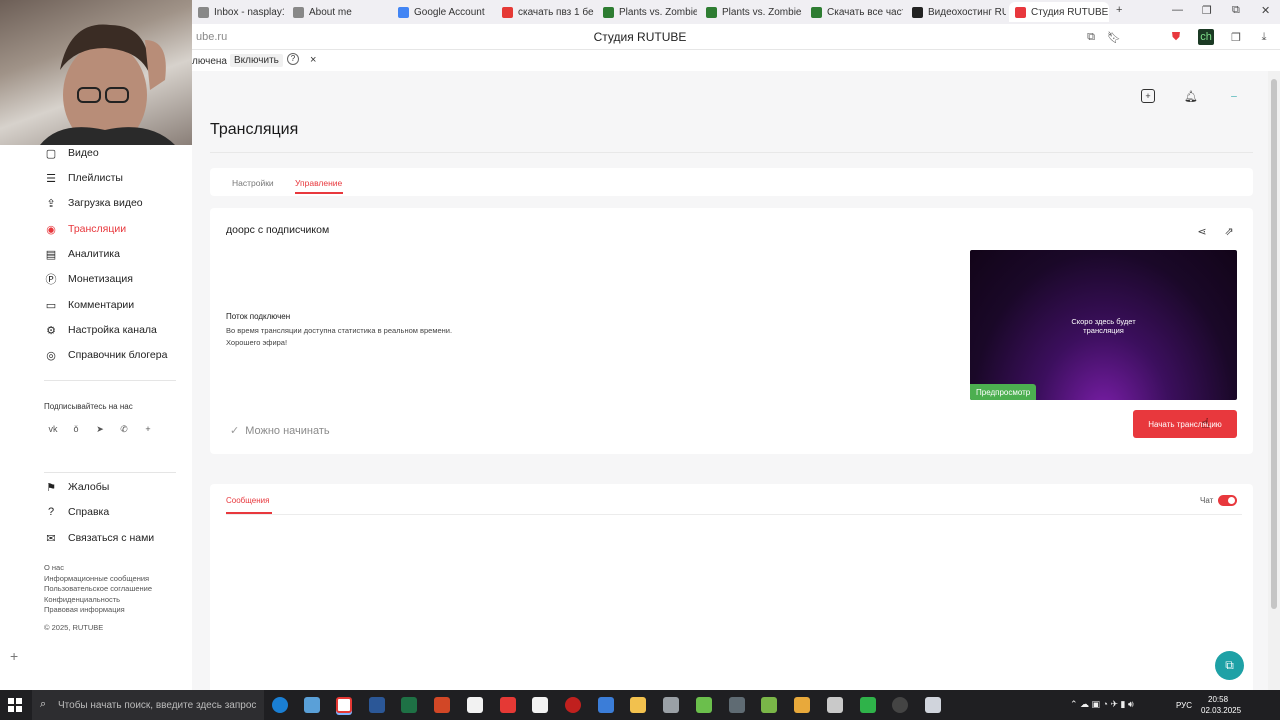 This screenshot has height=720, width=1280. Describe the element at coordinates (1103, 330) in the screenshot. I see `preview-text: трансляция` at that location.